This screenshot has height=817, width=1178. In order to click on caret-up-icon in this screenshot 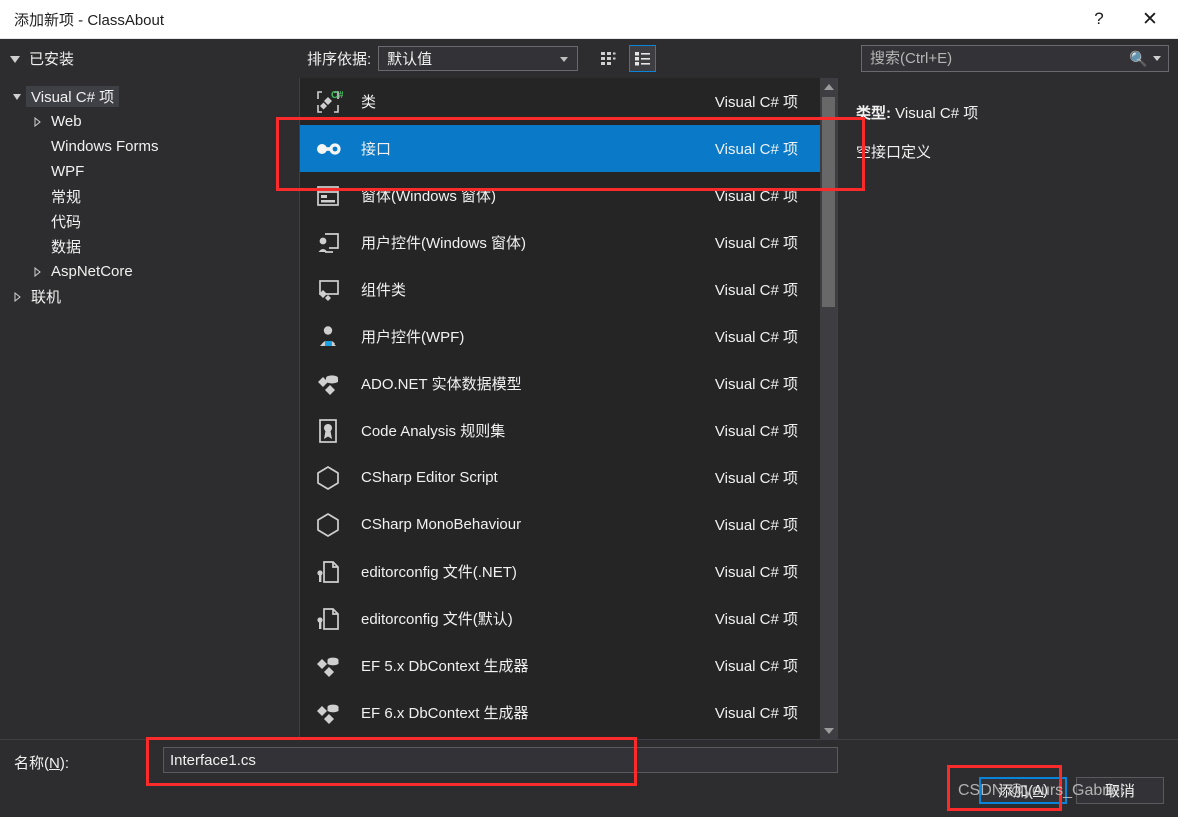, I will do `click(828, 86)`.